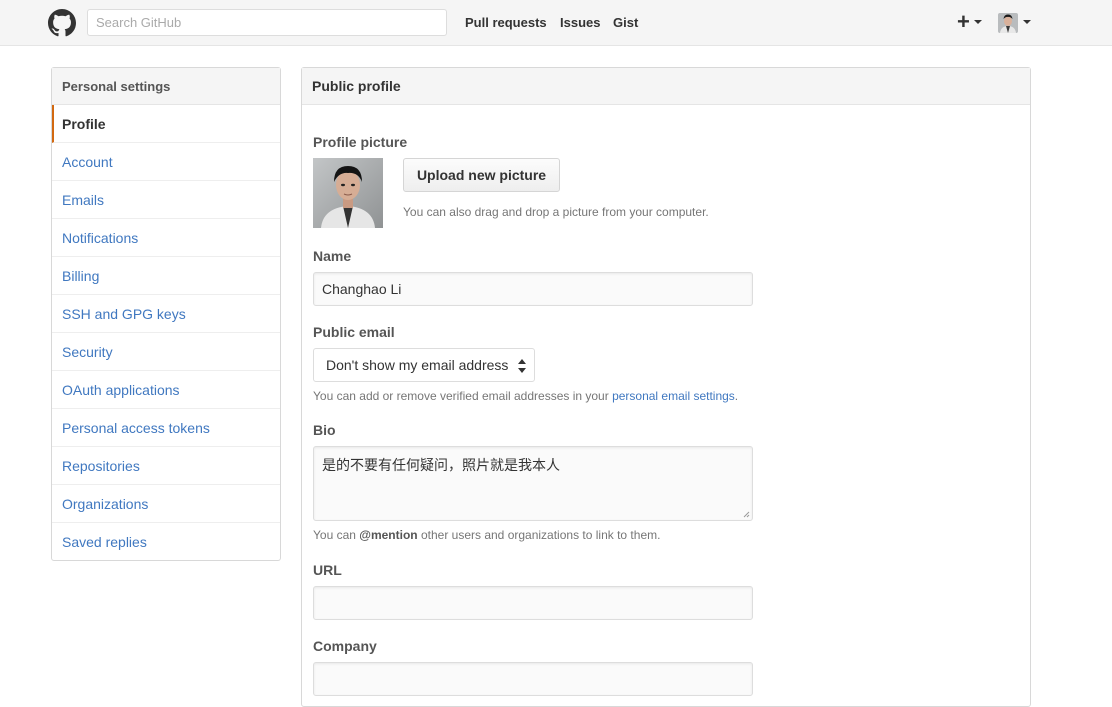  What do you see at coordinates (336, 535) in the screenshot?
I see `bio-hint-prefix: You can` at bounding box center [336, 535].